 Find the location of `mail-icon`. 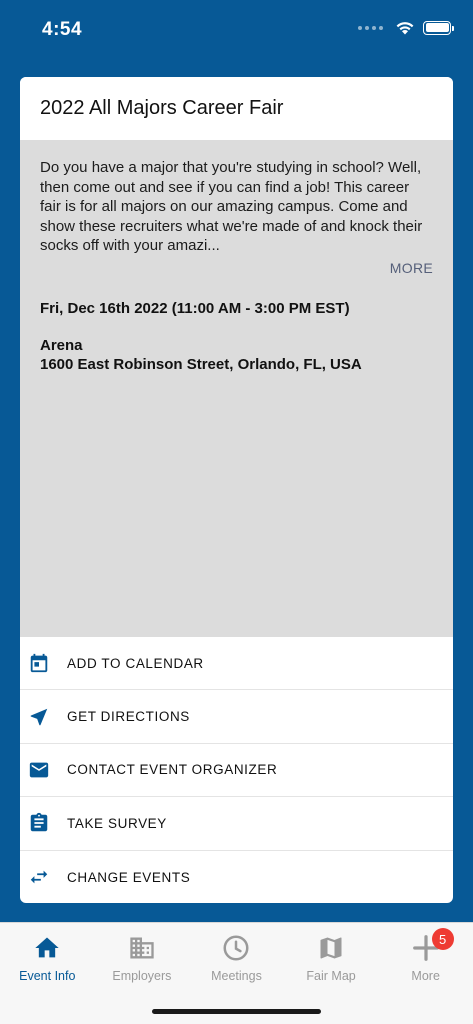

mail-icon is located at coordinates (39, 770).